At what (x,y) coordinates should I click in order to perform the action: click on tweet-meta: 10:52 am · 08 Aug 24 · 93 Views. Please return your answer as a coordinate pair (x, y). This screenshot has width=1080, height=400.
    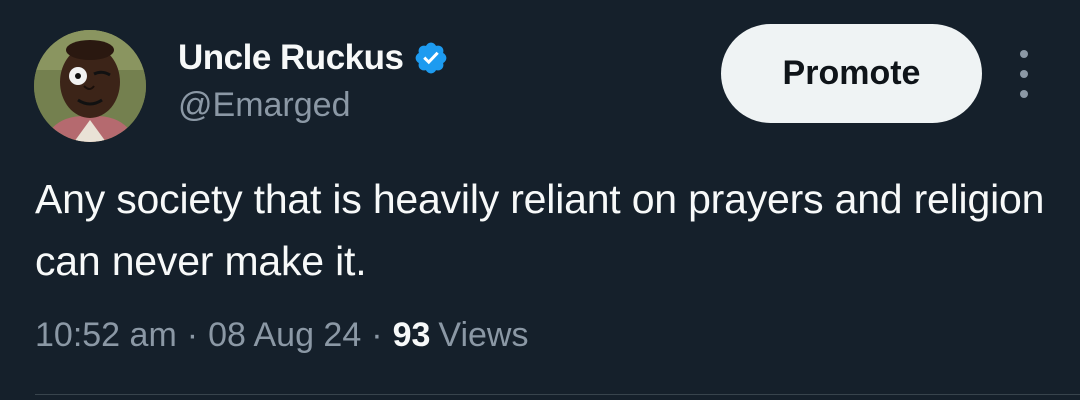
    Looking at the image, I should click on (282, 335).